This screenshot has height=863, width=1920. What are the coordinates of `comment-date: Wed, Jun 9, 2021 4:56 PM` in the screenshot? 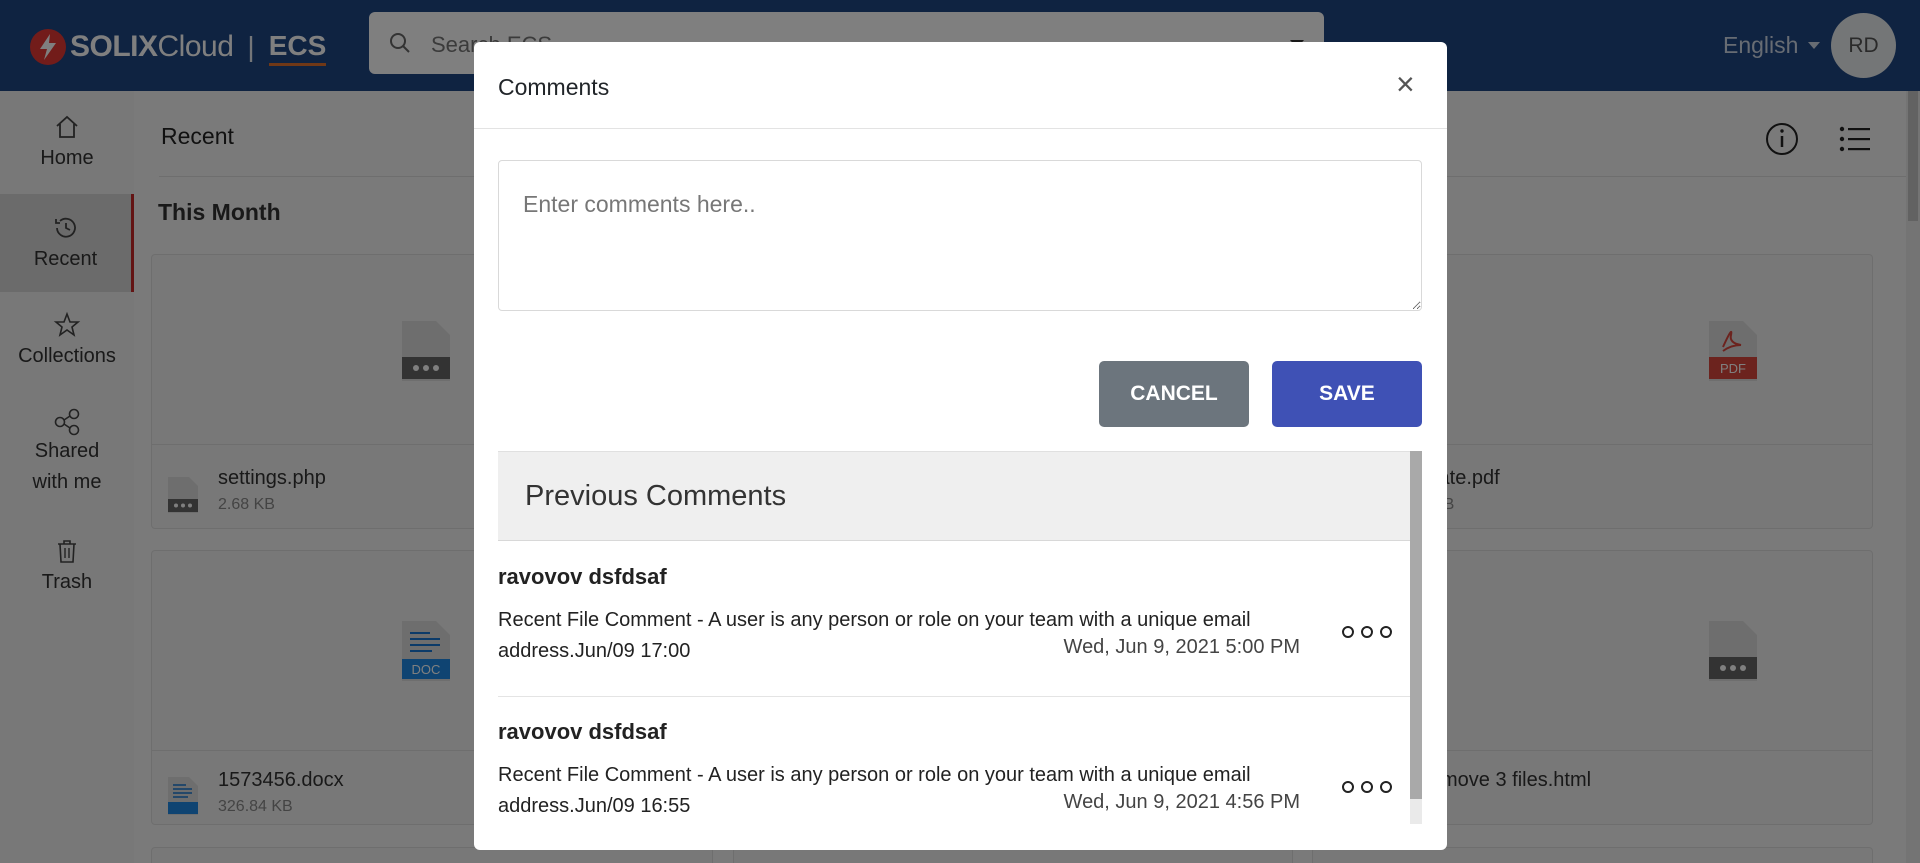 It's located at (1181, 802).